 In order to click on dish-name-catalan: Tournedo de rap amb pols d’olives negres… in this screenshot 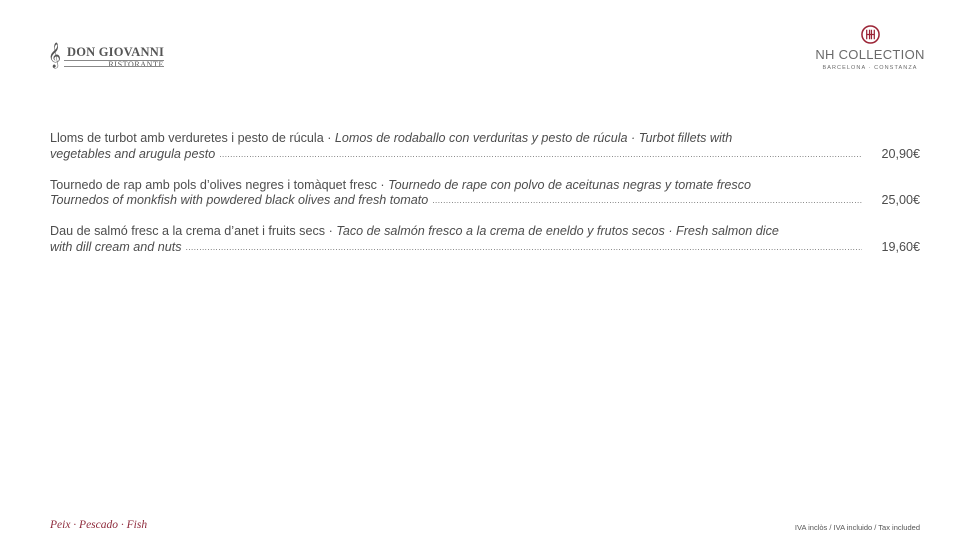, I will do `click(219, 184)`.